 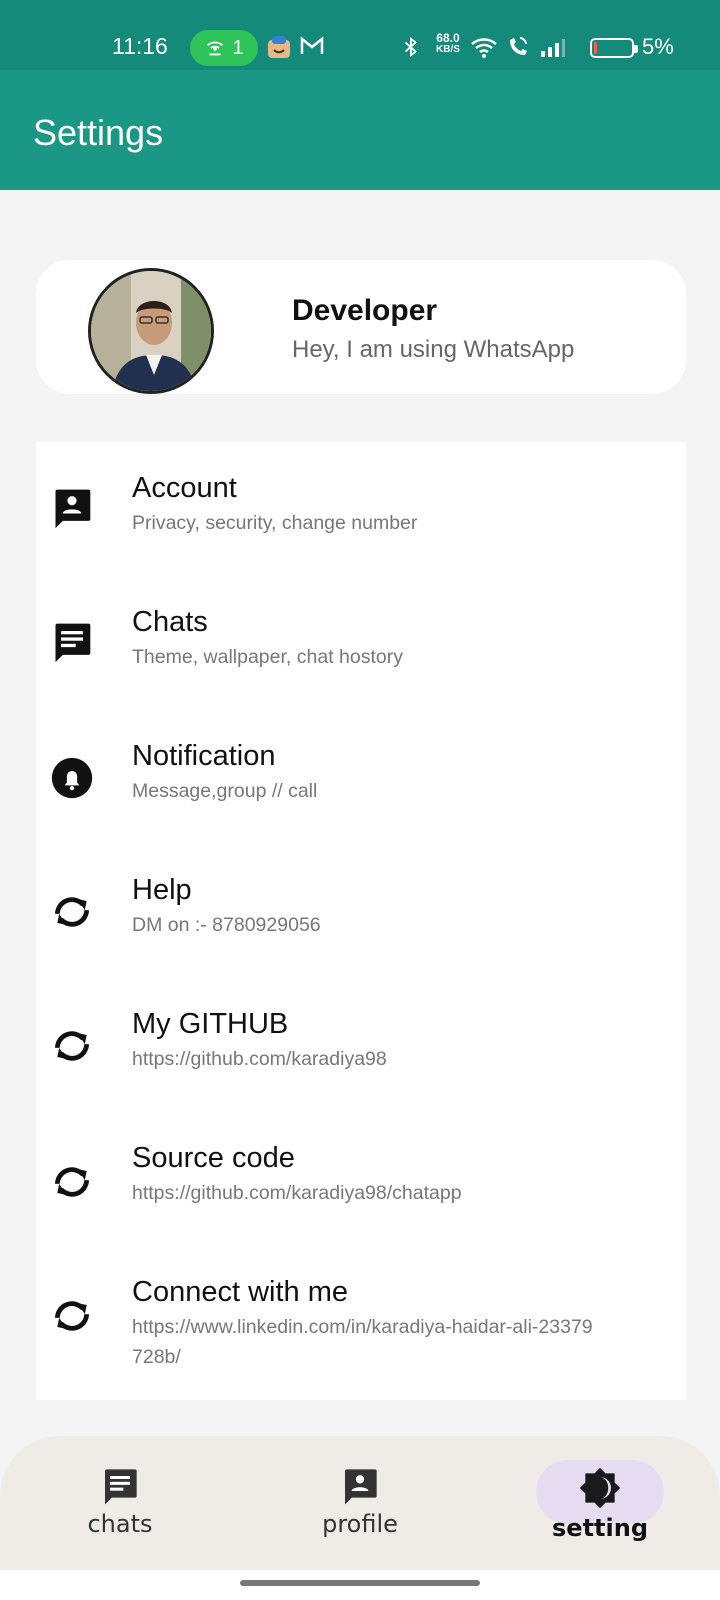 I want to click on signal-icon, so click(x=553, y=48).